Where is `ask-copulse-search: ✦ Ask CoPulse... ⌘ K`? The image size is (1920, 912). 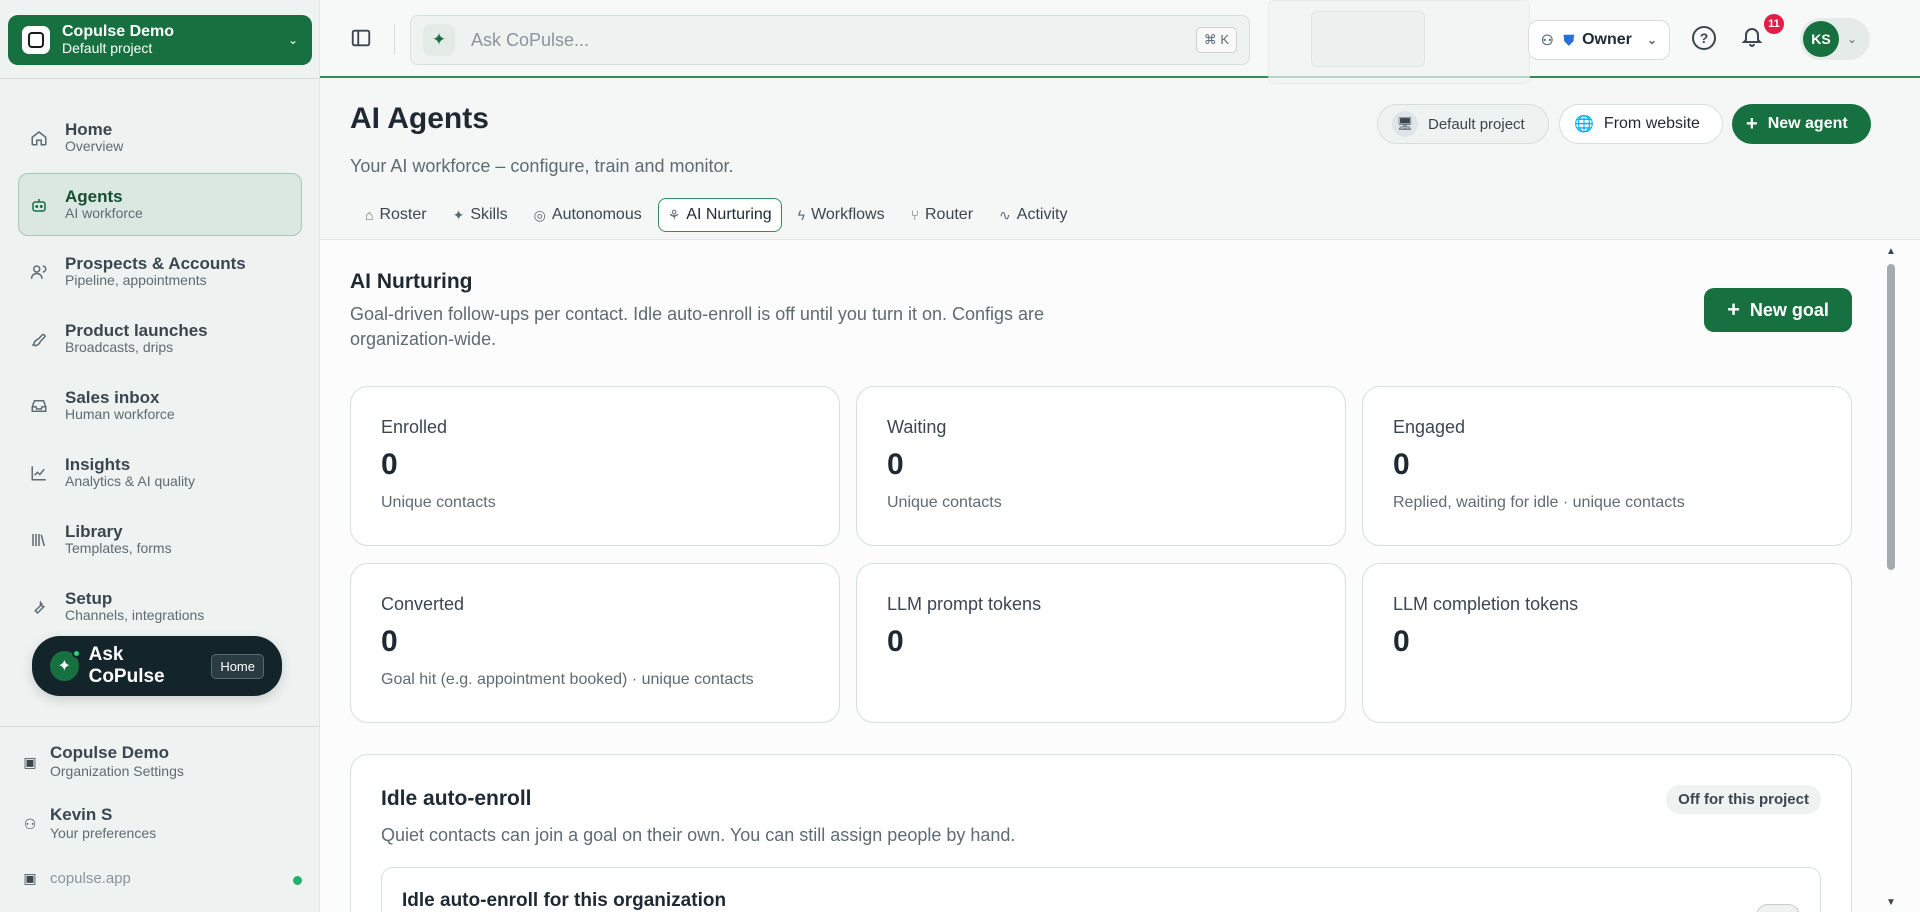
ask-copulse-search: ✦ Ask CoPulse... ⌘ K is located at coordinates (830, 40).